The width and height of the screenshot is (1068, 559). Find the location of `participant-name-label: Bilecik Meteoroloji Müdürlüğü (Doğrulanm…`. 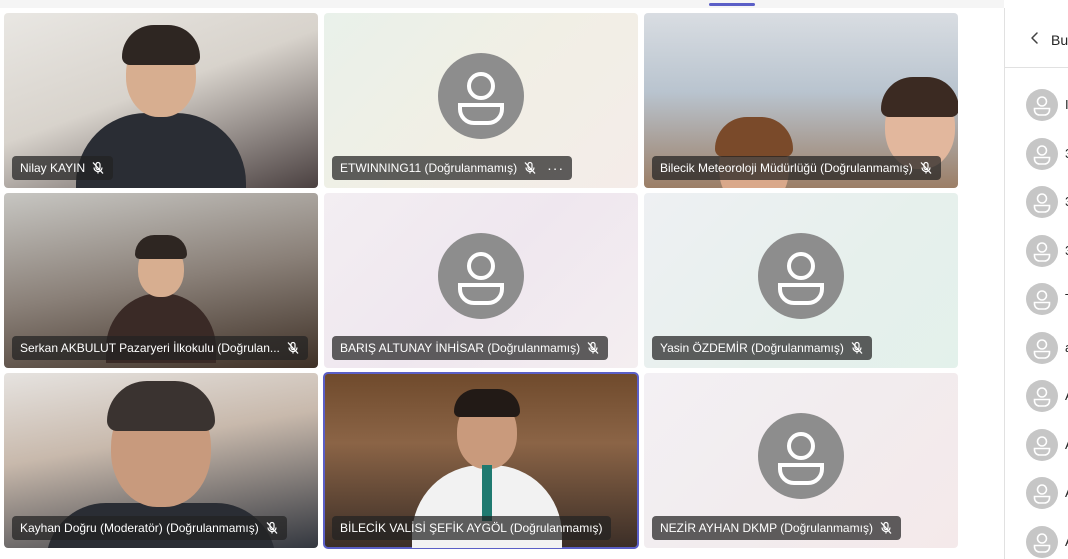

participant-name-label: Bilecik Meteoroloji Müdürlüğü (Doğrulanm… is located at coordinates (796, 168).